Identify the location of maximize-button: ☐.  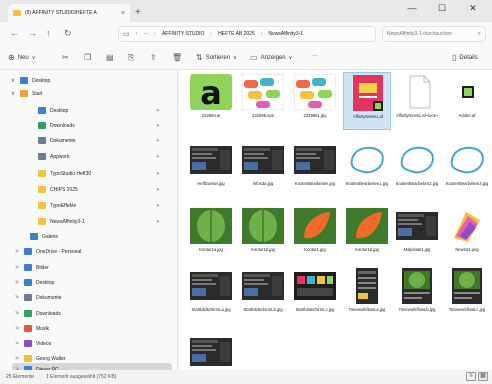
(442, 8).